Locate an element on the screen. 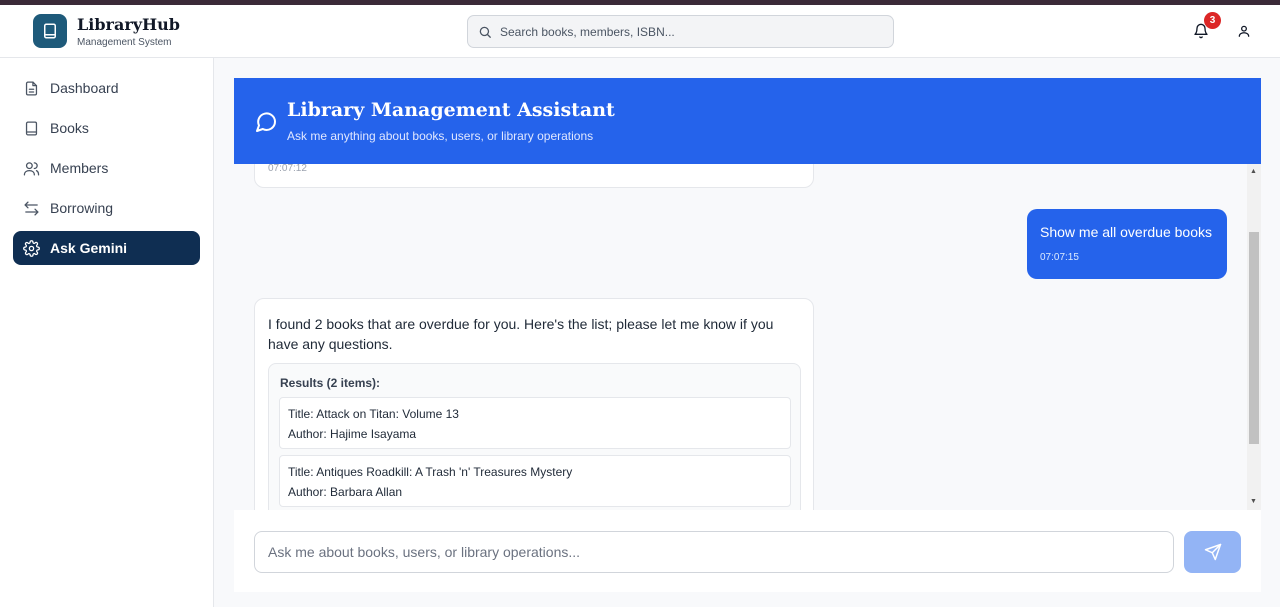 The height and width of the screenshot is (607, 1280). user-message-text: Show me all overdue books is located at coordinates (1126, 232).